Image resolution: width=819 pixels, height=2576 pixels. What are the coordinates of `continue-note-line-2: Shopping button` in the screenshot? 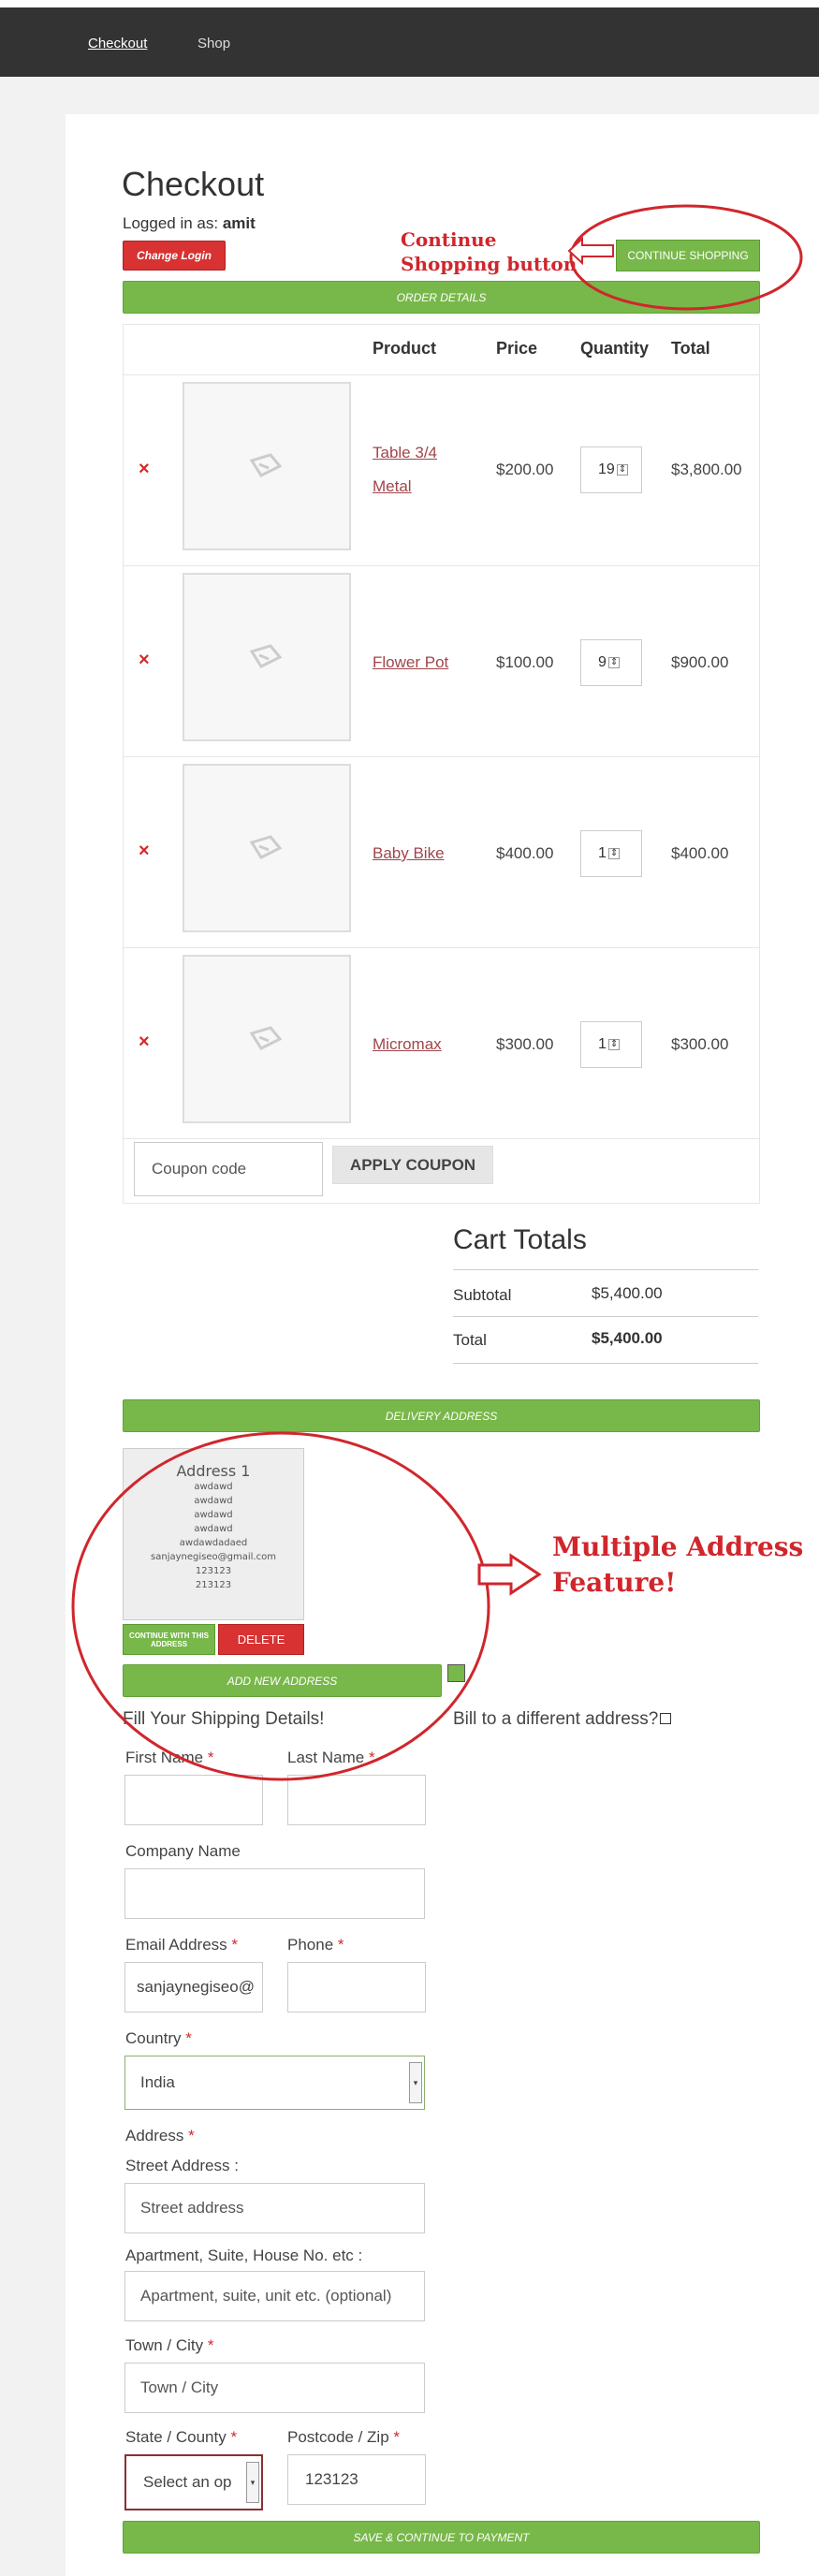 It's located at (489, 264).